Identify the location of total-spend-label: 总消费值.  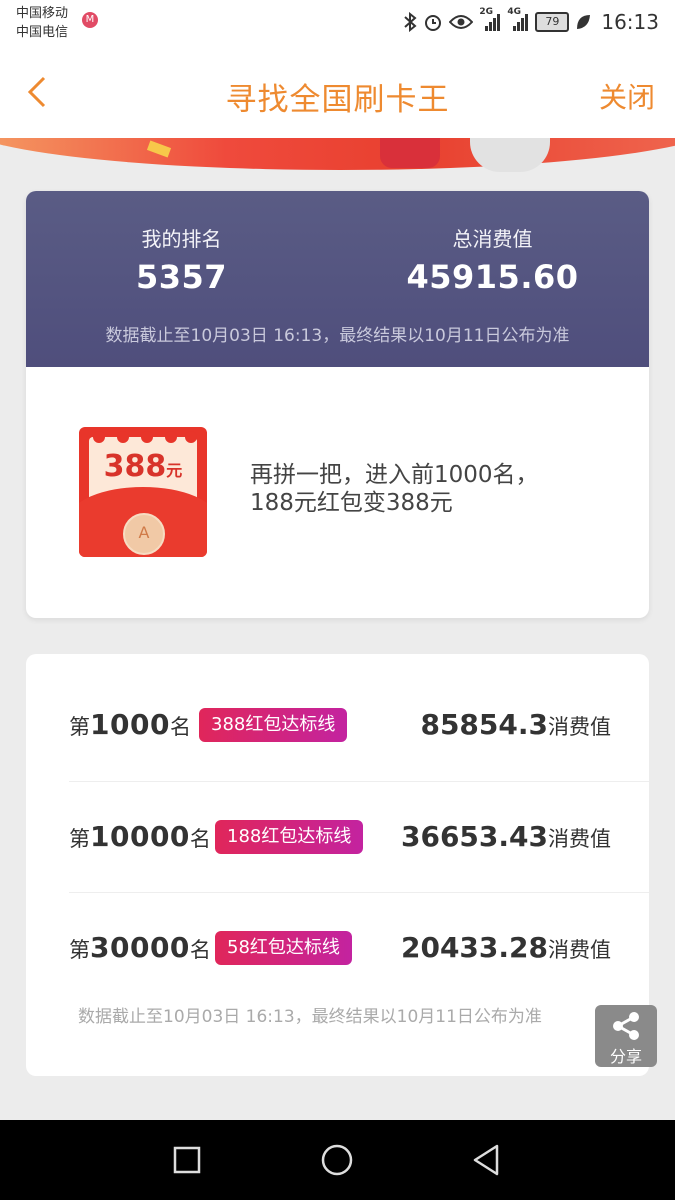
(492, 239).